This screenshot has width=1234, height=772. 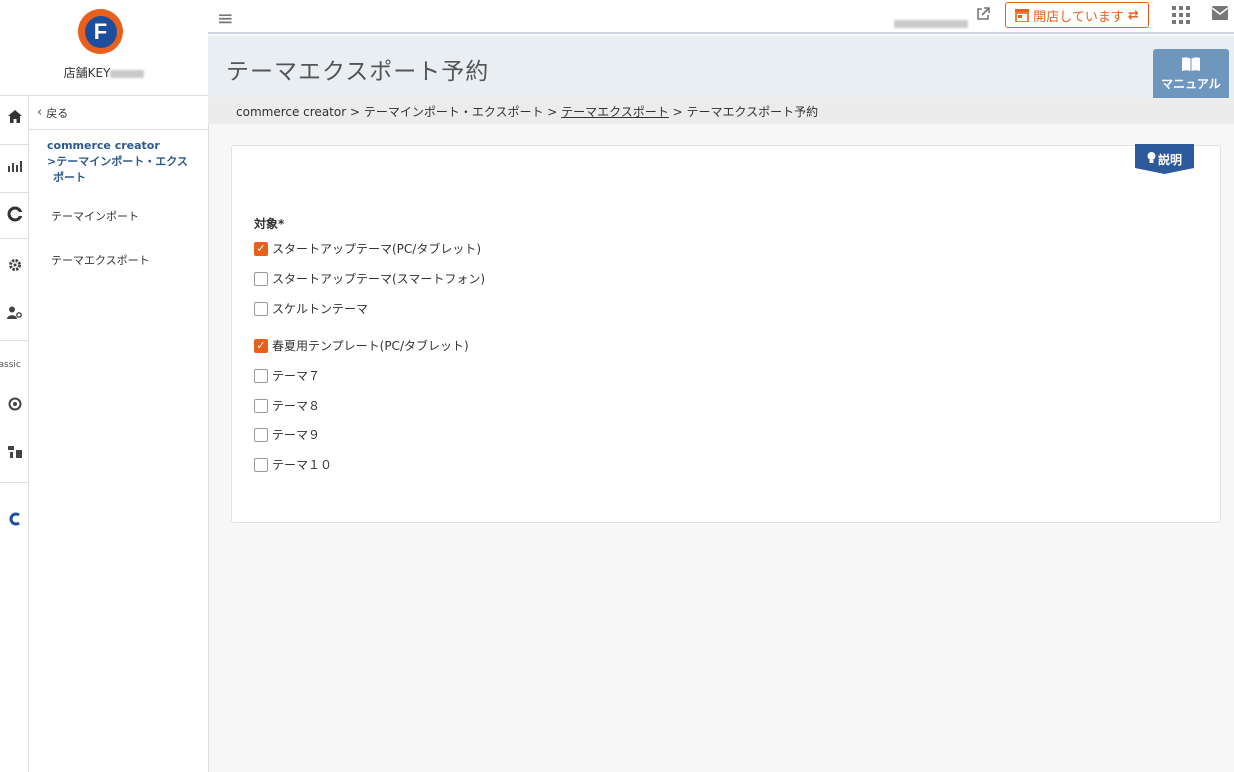 What do you see at coordinates (1220, 13) in the screenshot?
I see `mail-icon` at bounding box center [1220, 13].